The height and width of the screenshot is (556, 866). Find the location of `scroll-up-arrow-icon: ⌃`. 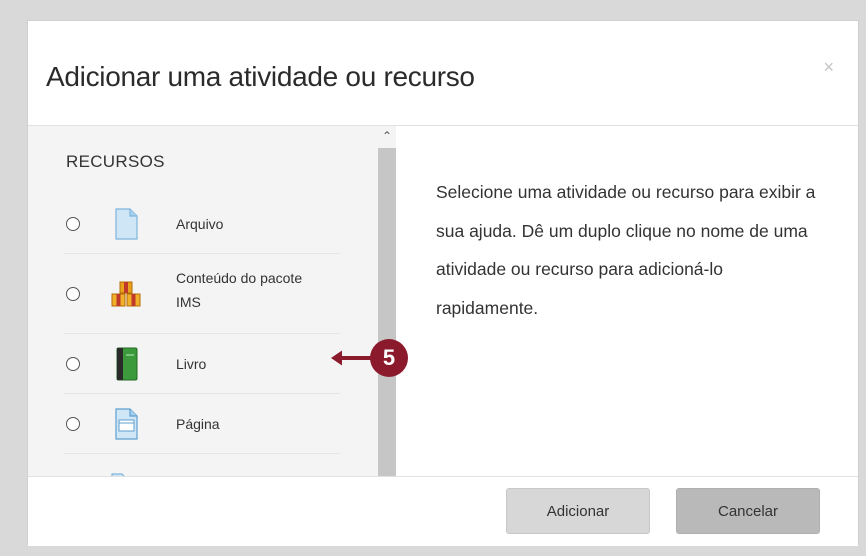

scroll-up-arrow-icon: ⌃ is located at coordinates (387, 136).